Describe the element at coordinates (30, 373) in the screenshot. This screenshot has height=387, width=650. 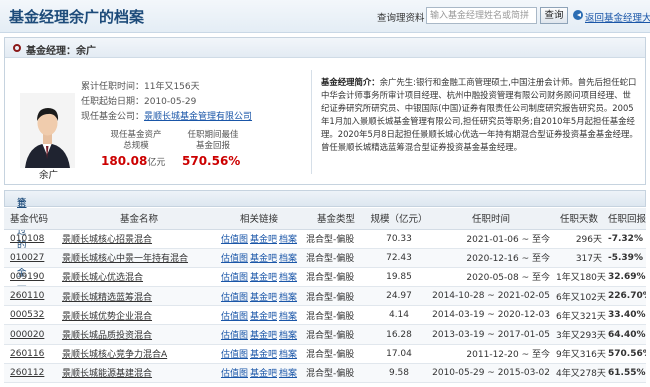
I see `fund-code-link: 260112` at that location.